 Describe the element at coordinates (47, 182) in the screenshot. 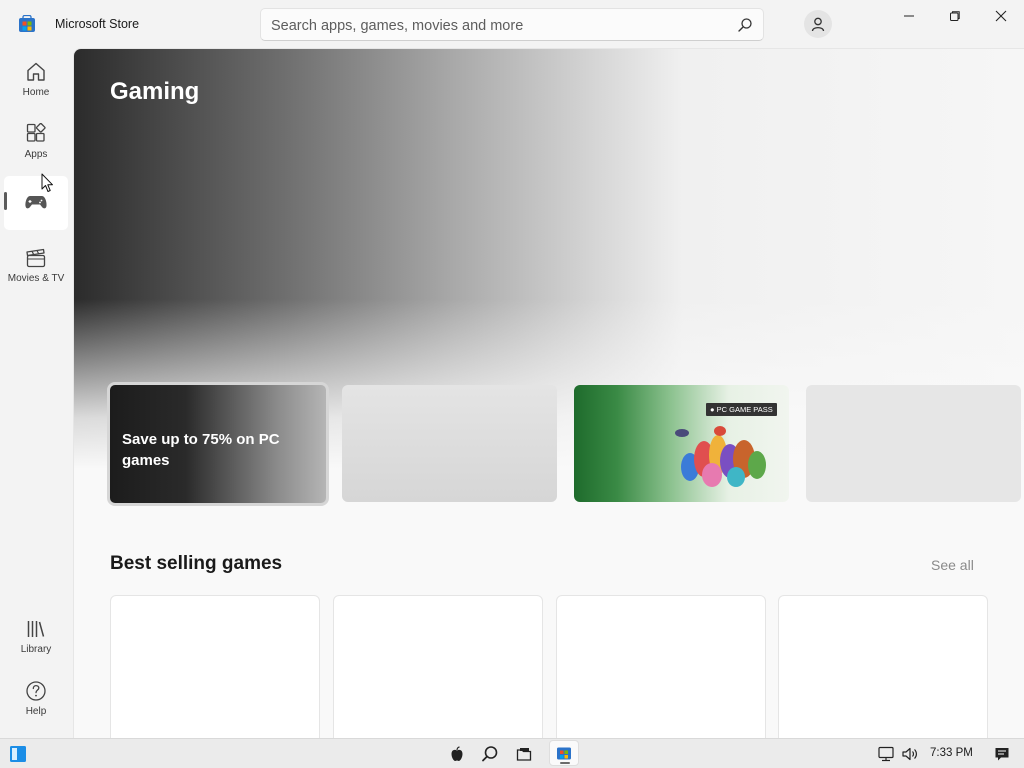

I see `mouse-cursor-icon` at that location.